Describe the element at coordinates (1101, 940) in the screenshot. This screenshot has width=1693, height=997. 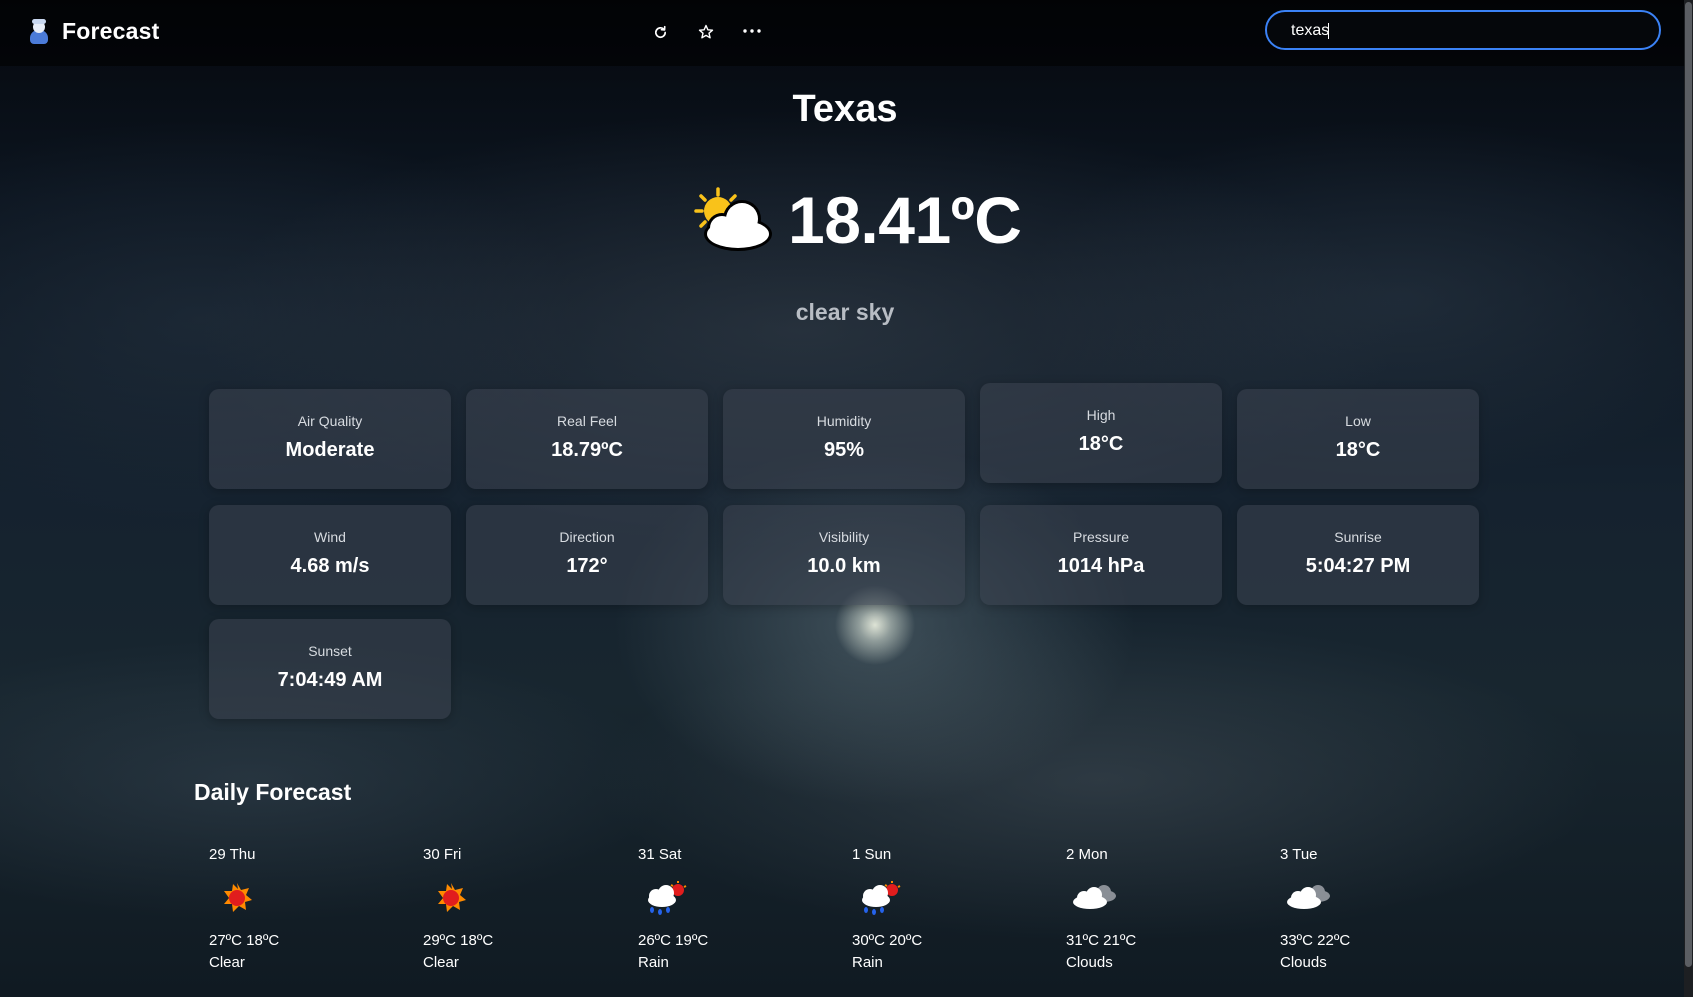
I see `forecast-temps: 31ºC 21ºC` at that location.